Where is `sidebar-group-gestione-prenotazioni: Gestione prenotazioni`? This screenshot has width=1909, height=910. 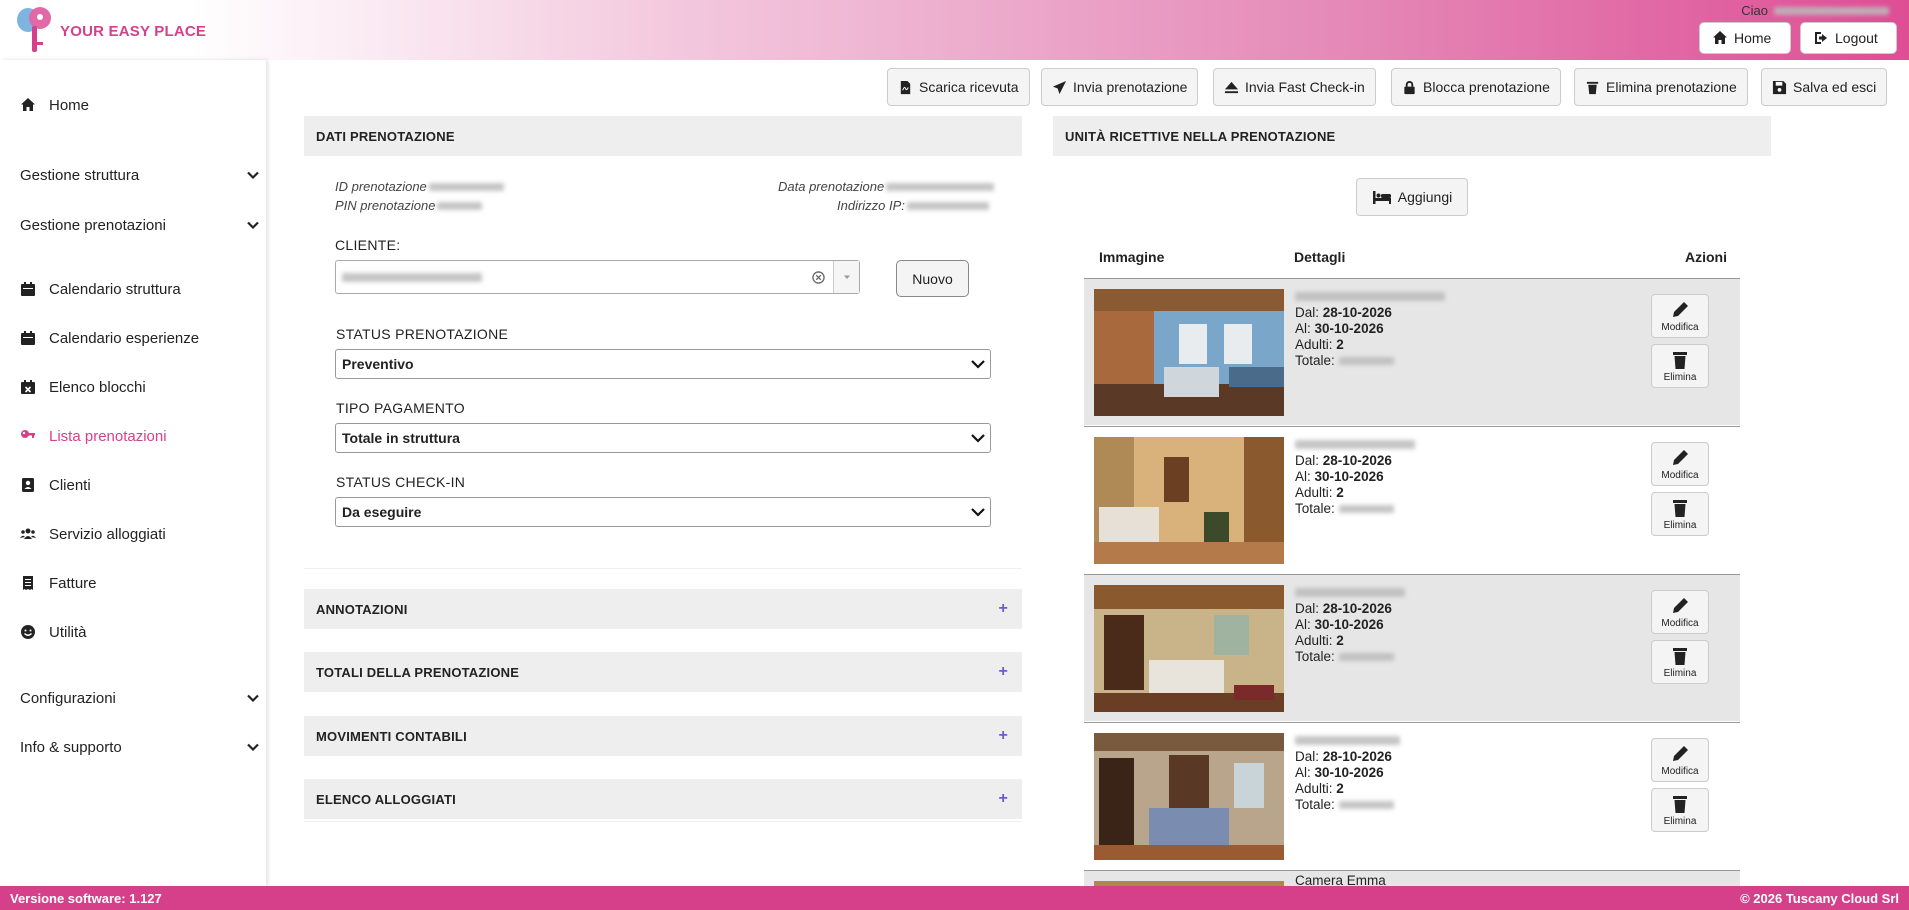 sidebar-group-gestione-prenotazioni: Gestione prenotazioni is located at coordinates (140, 225).